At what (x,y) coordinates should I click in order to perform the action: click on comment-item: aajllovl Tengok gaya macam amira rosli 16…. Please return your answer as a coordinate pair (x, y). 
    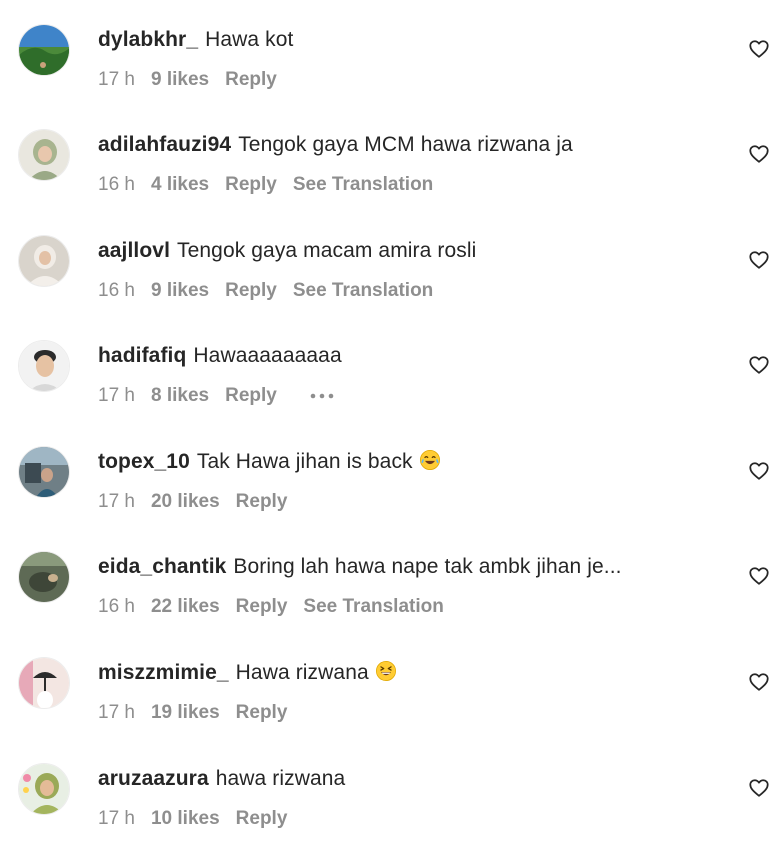
    Looking at the image, I should click on (392, 264).